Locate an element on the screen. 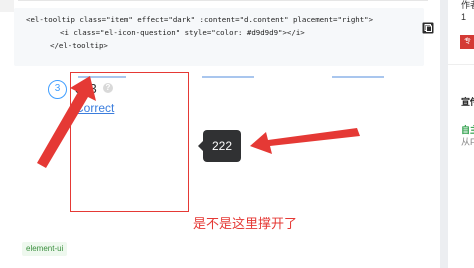 The height and width of the screenshot is (268, 474). sidebar-gray-text: 从F is located at coordinates (467, 142).